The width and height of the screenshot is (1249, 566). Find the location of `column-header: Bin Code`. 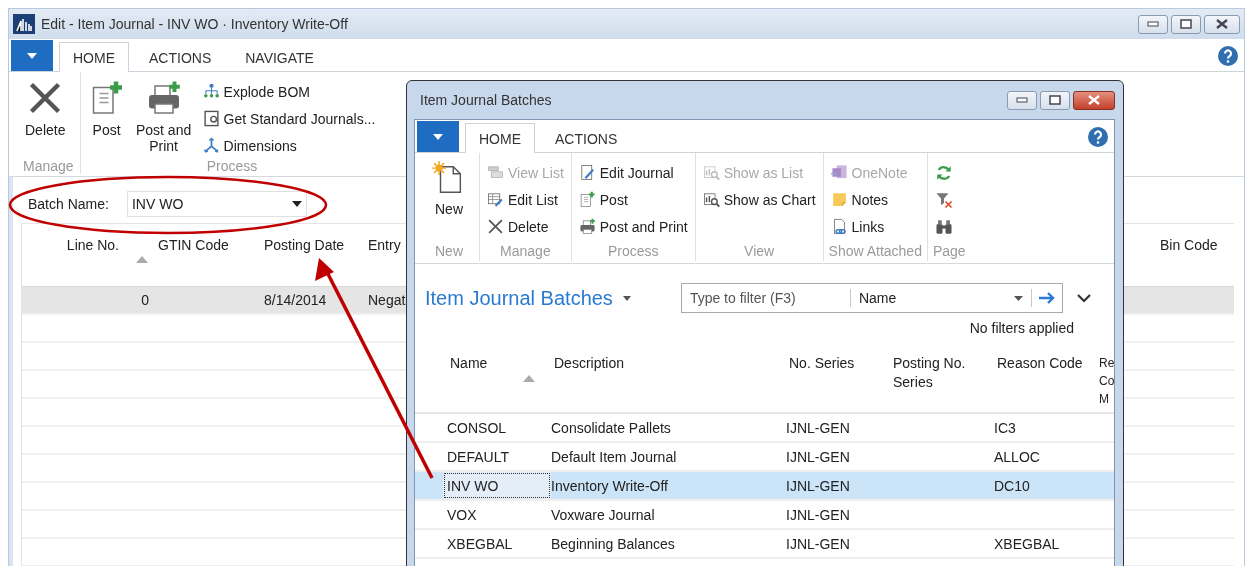

column-header: Bin Code is located at coordinates (1197, 245).